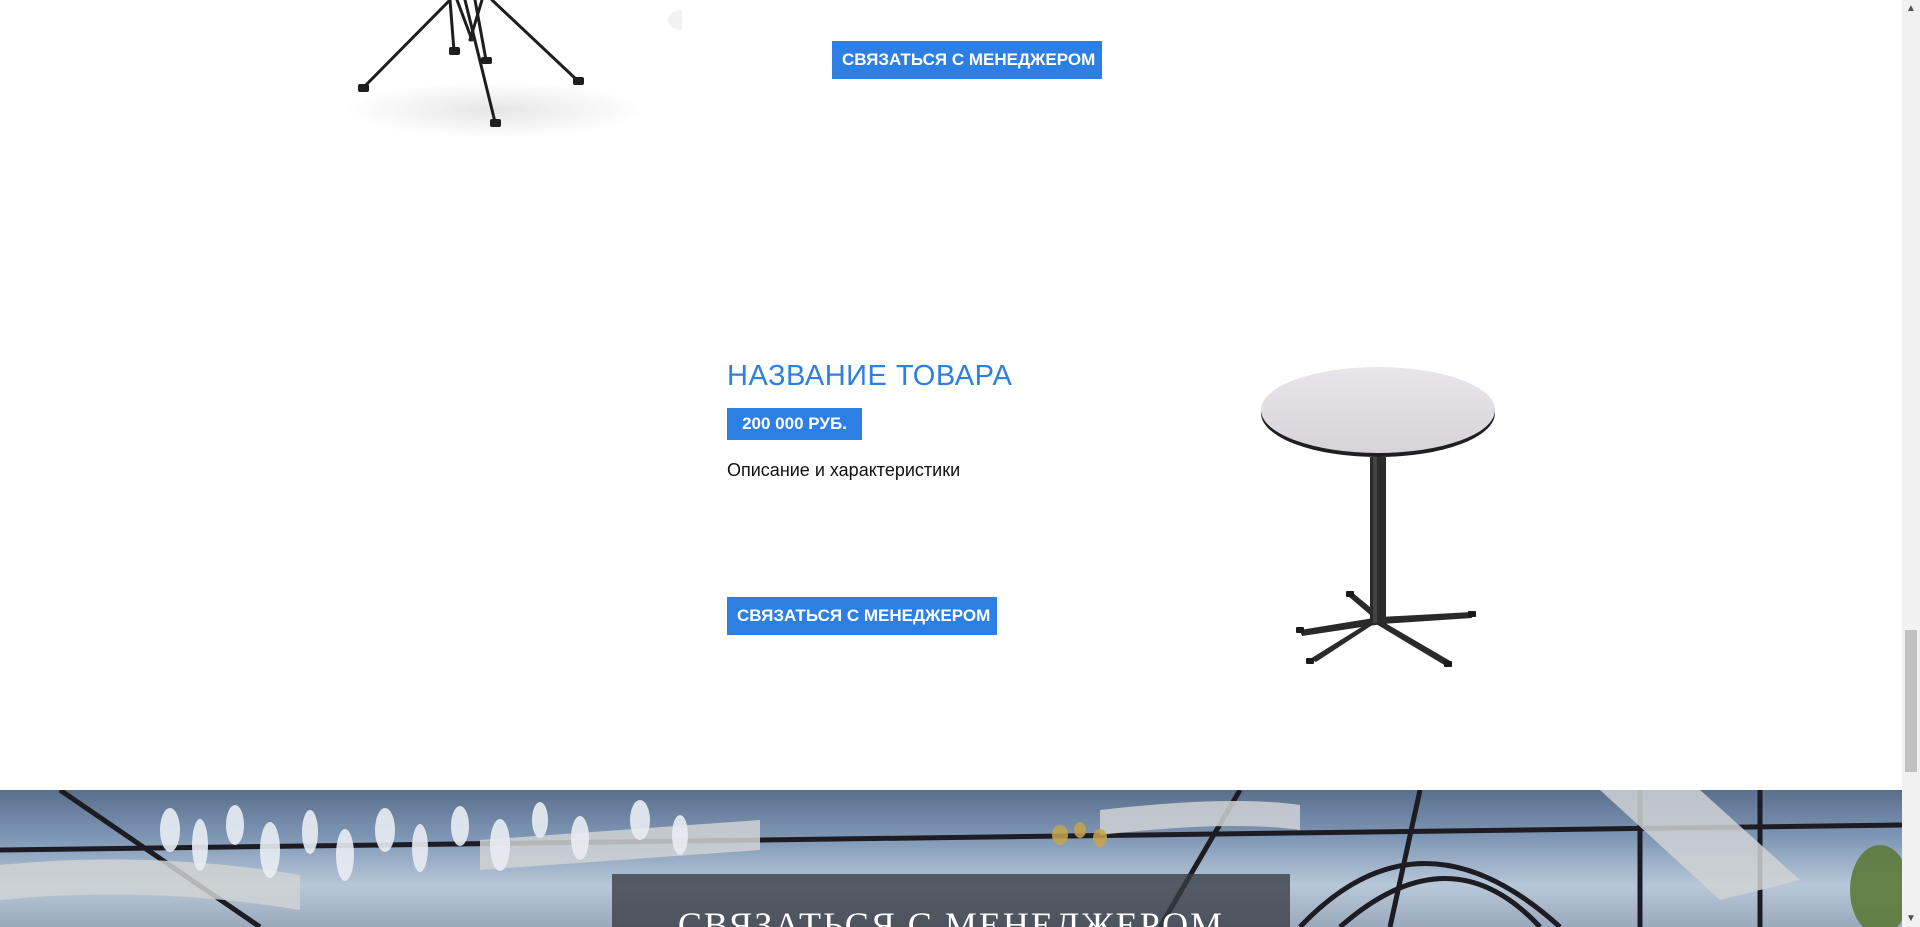 The height and width of the screenshot is (927, 1920). What do you see at coordinates (844, 470) in the screenshot?
I see `product-description: Описание и характеристики` at bounding box center [844, 470].